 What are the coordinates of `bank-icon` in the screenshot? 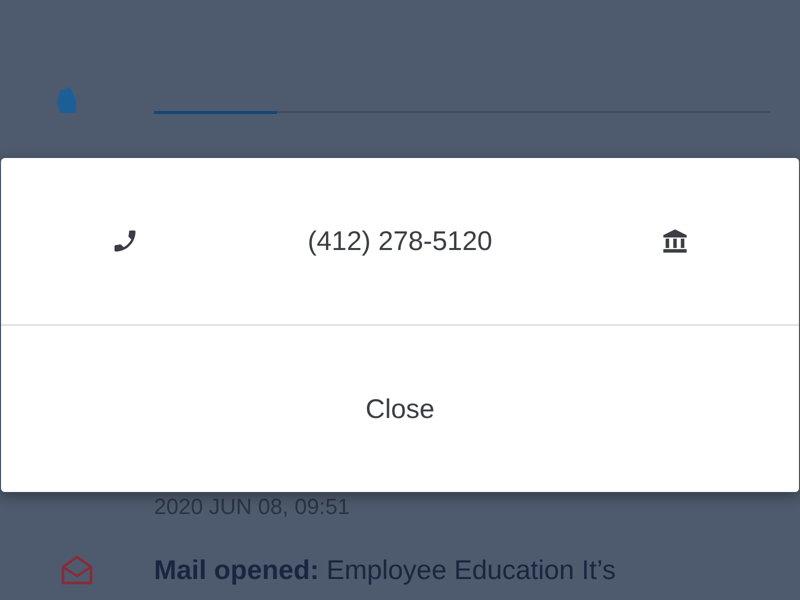 It's located at (674, 241).